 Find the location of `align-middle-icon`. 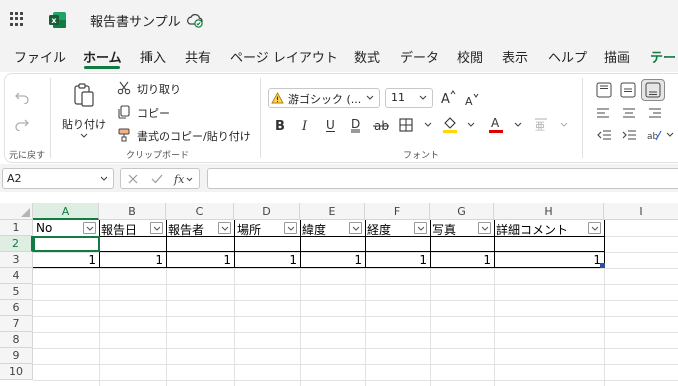

align-middle-icon is located at coordinates (628, 90).